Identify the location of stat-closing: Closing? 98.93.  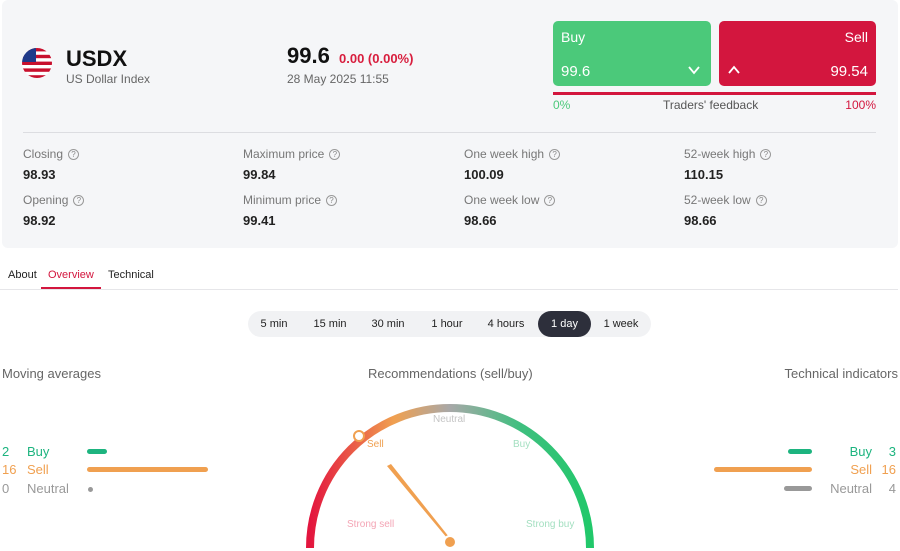
(51, 164).